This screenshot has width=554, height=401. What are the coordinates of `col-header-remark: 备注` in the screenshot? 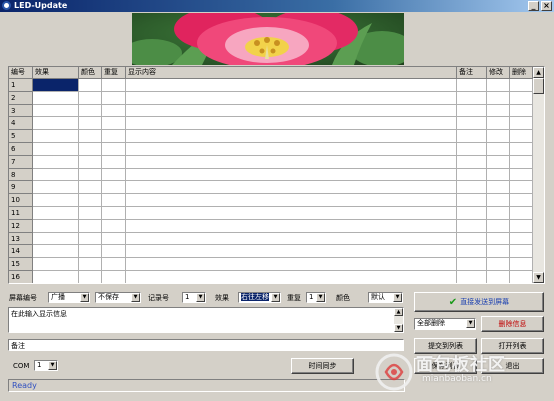 It's located at (472, 73).